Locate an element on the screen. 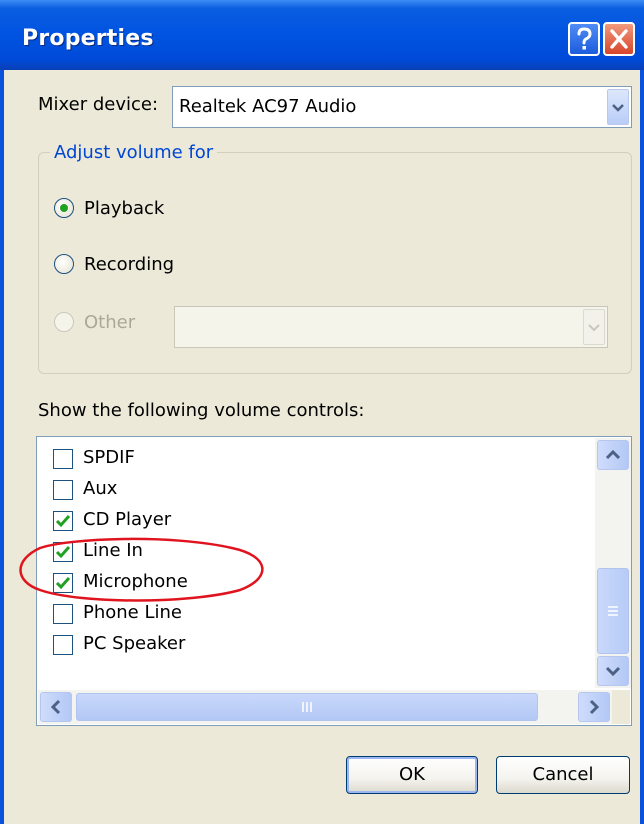 The width and height of the screenshot is (644, 824). ok-button-label: OK is located at coordinates (412, 774).